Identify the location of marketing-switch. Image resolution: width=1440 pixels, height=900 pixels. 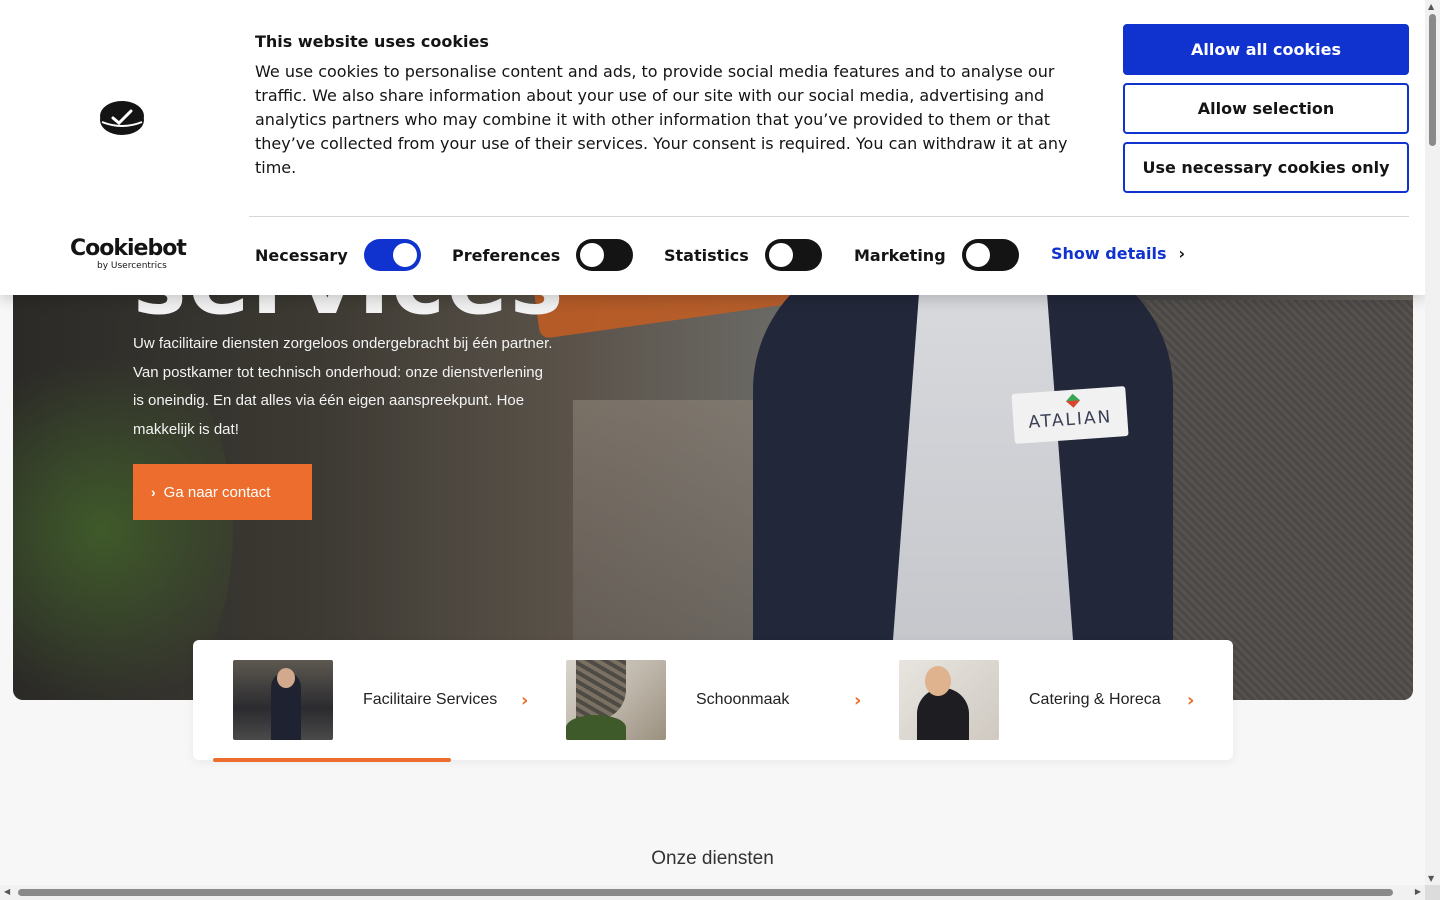
(990, 255).